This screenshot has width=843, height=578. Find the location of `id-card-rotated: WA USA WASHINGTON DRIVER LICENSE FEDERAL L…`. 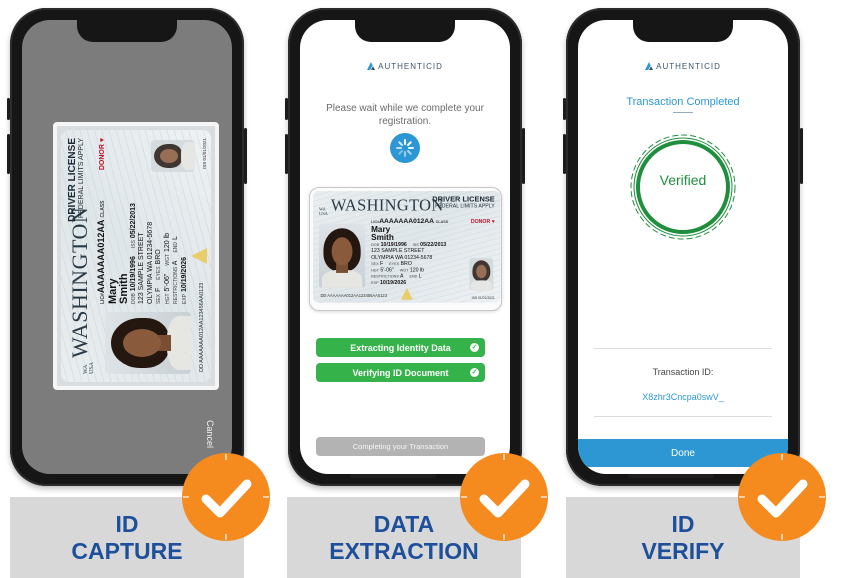

id-card-rotated: WA USA WASHINGTON DRIVER LICENSE FEDERAL L… is located at coordinates (136, 256).